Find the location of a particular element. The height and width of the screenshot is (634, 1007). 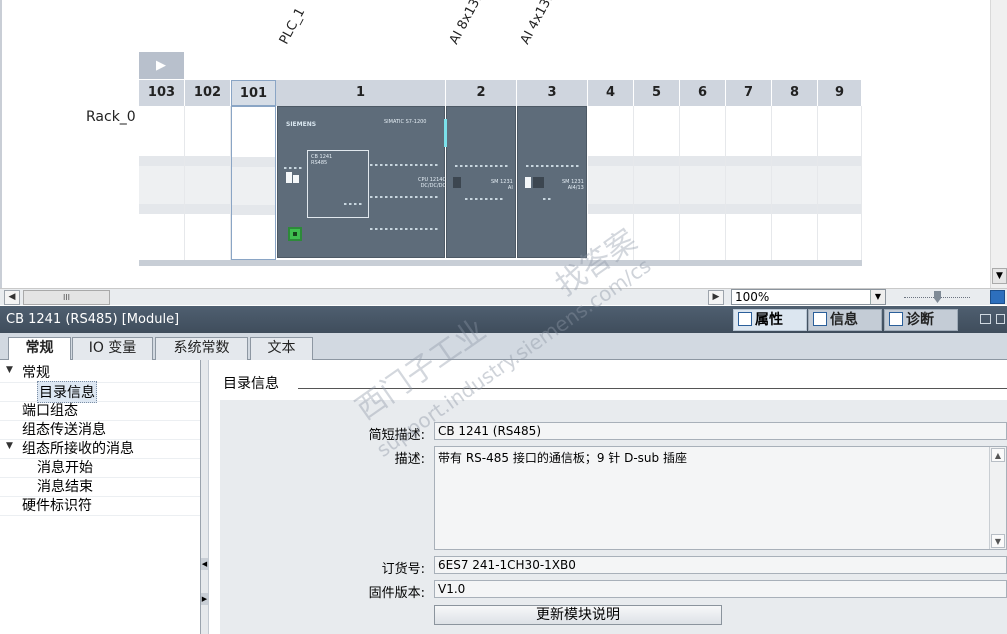

tree-item-hw-id: 硬件标识符 is located at coordinates (57, 505).